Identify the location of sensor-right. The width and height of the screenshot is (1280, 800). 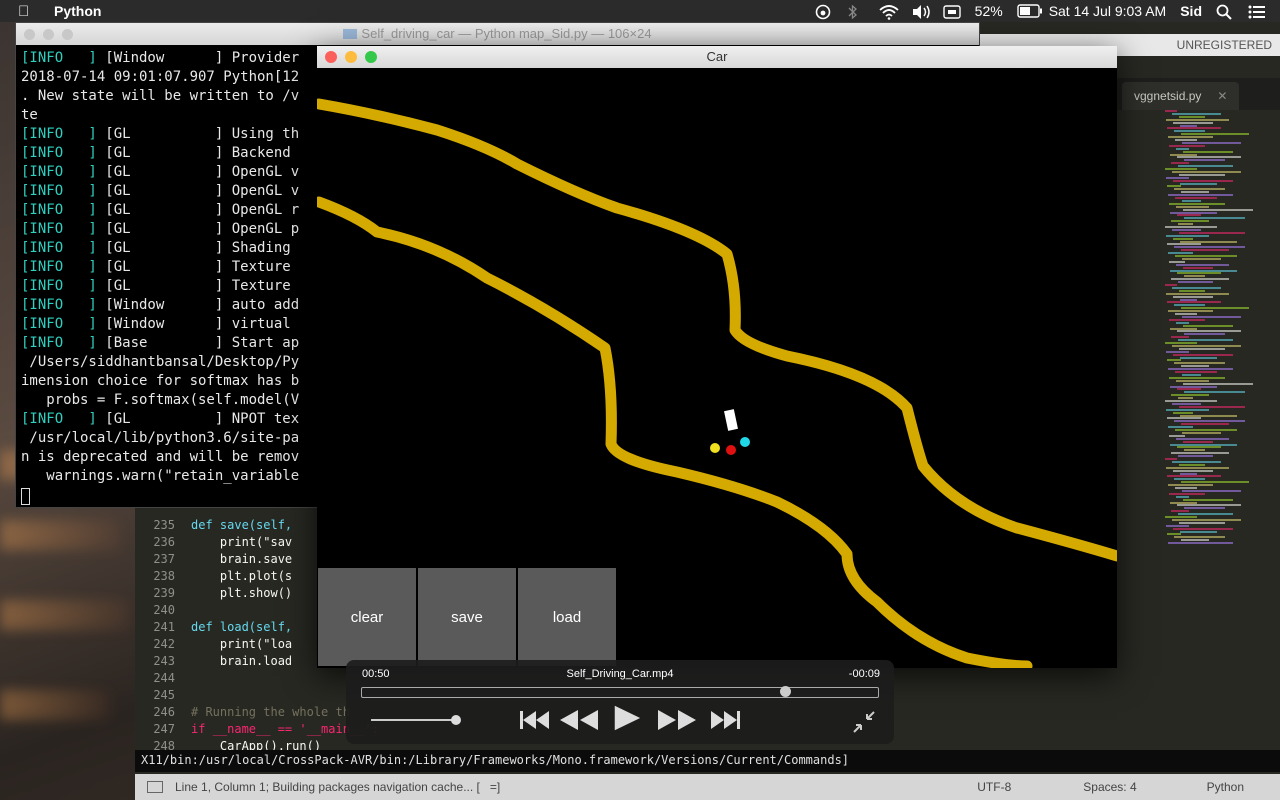
(745, 442).